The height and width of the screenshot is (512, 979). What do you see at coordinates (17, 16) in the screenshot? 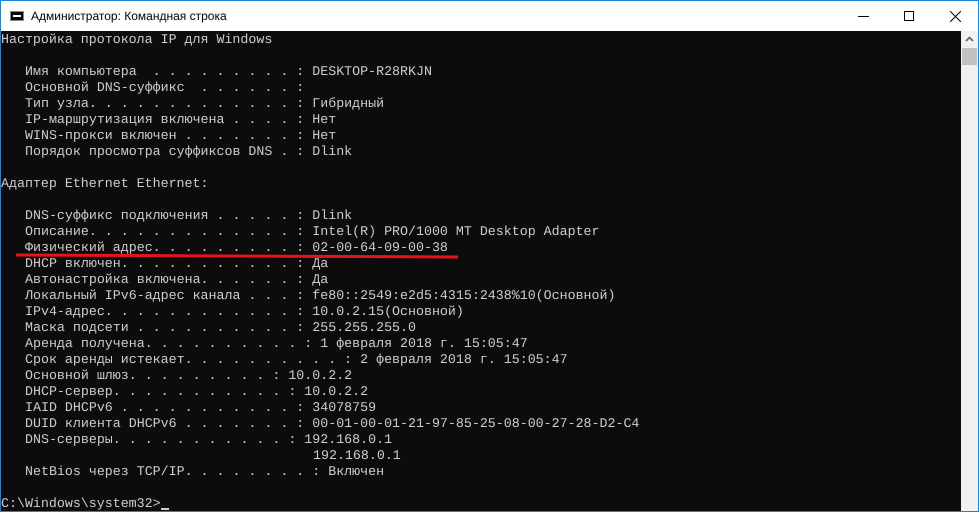
I see `console-app-icon` at bounding box center [17, 16].